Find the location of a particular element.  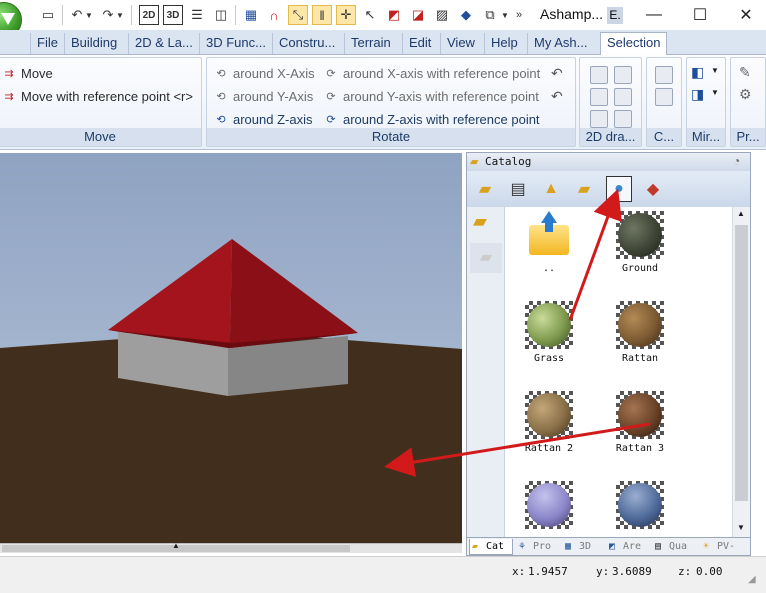

annotation-arrow-to-viewport is located at coordinates (517, 449).